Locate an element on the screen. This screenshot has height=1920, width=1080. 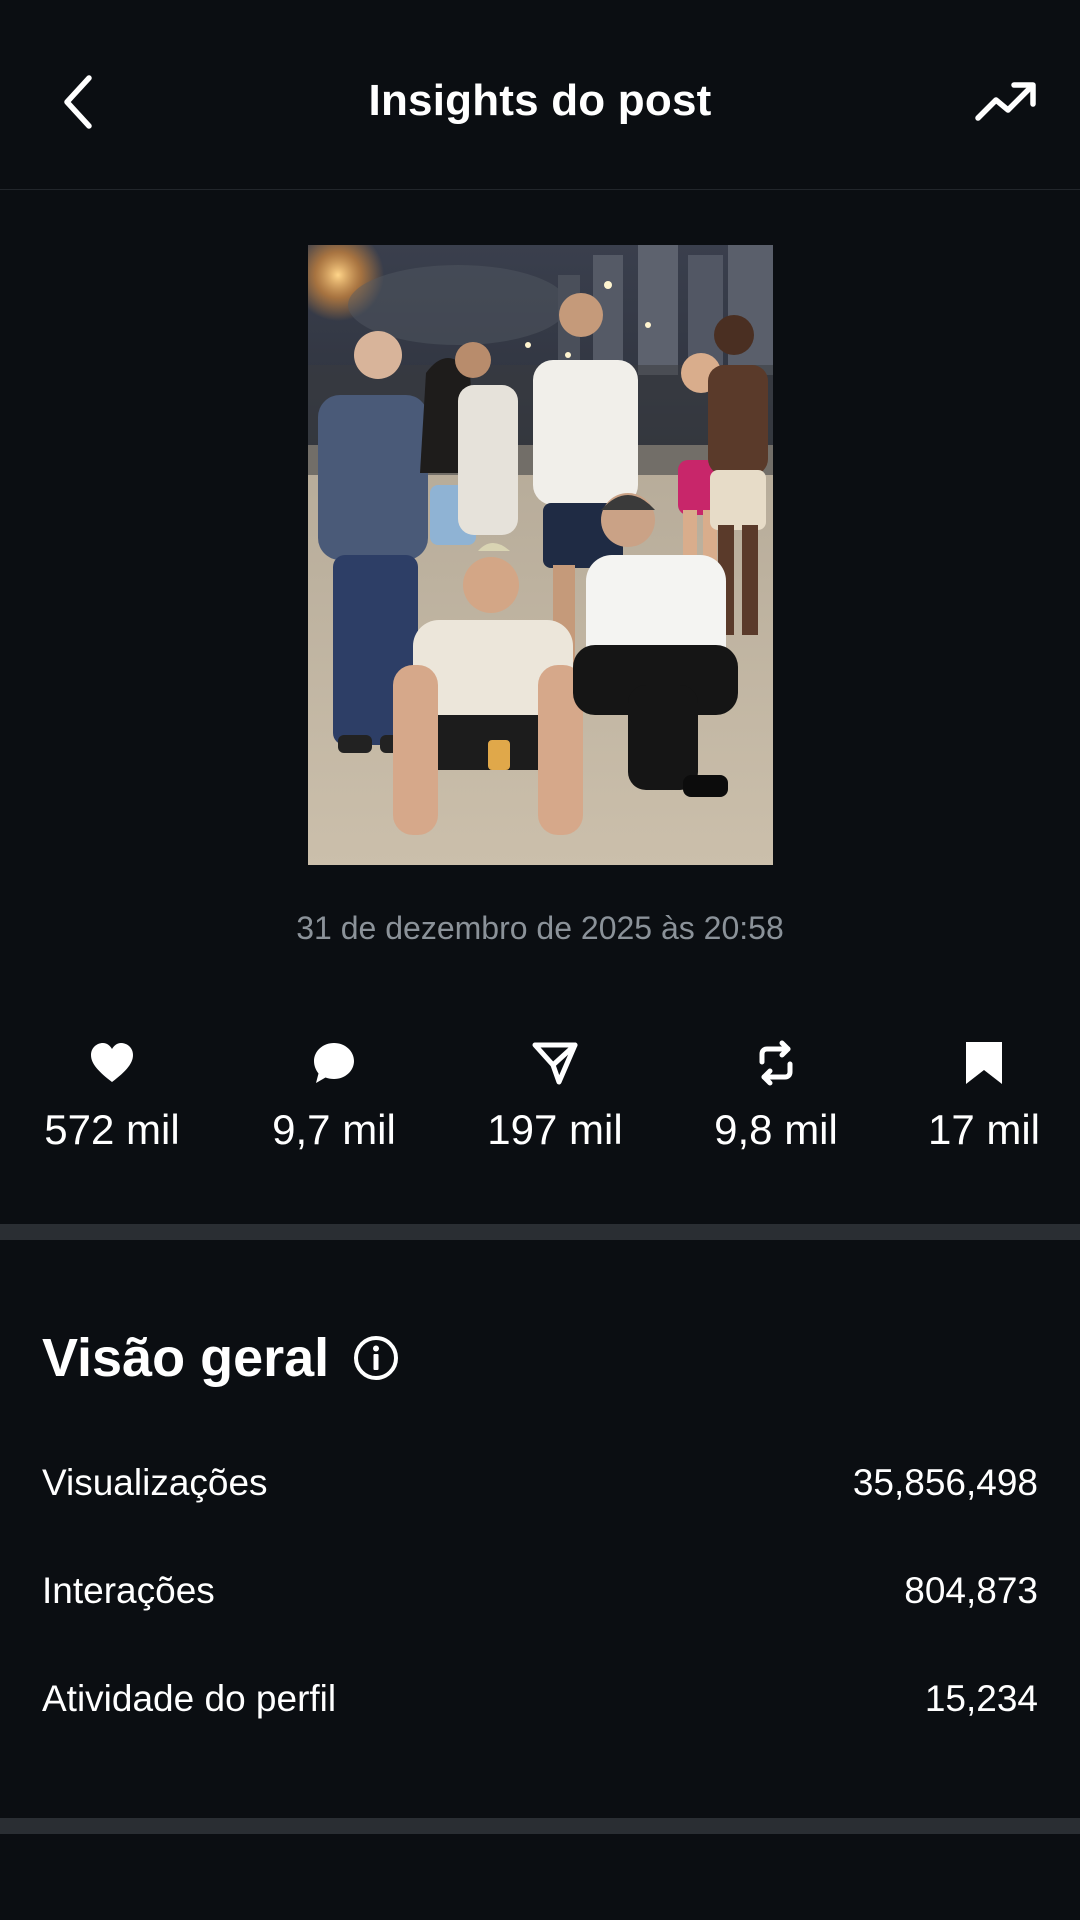
top-bar: Insights do post is located at coordinates (540, 95).